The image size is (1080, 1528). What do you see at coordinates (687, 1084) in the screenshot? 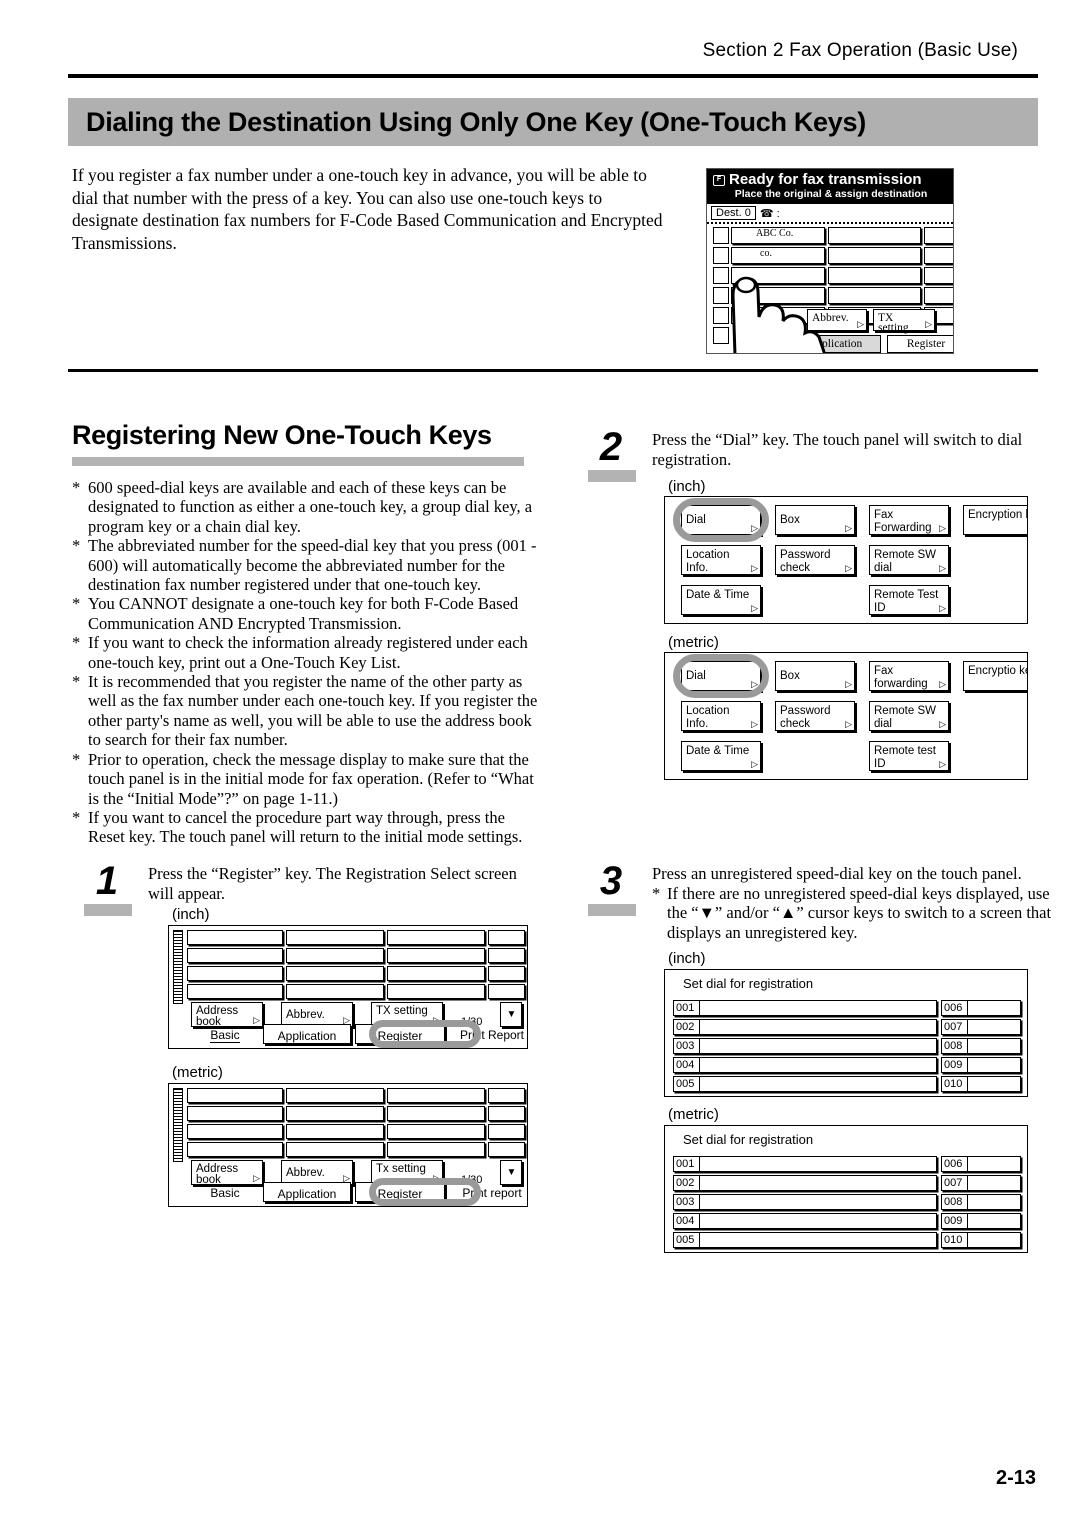
I see `dial-key-number: 005` at bounding box center [687, 1084].